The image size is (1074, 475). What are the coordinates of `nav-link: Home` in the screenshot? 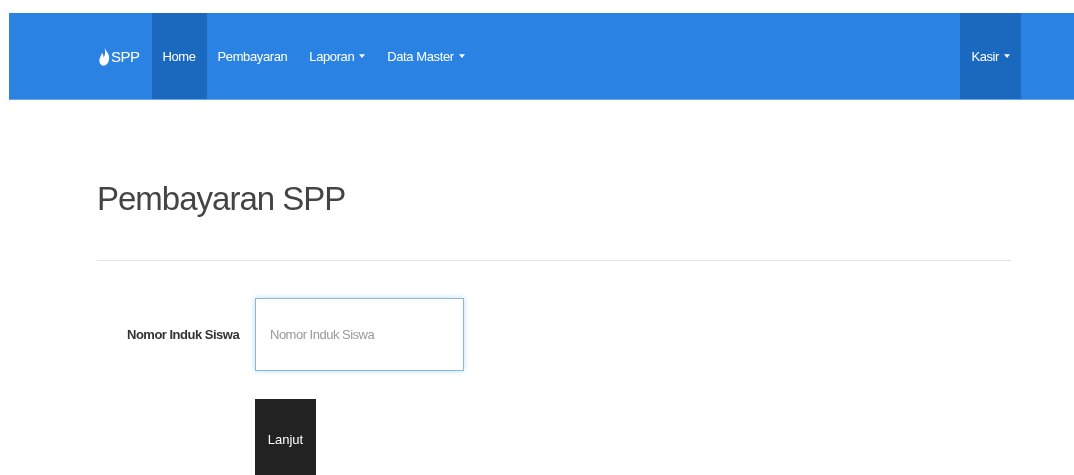 It's located at (179, 56).